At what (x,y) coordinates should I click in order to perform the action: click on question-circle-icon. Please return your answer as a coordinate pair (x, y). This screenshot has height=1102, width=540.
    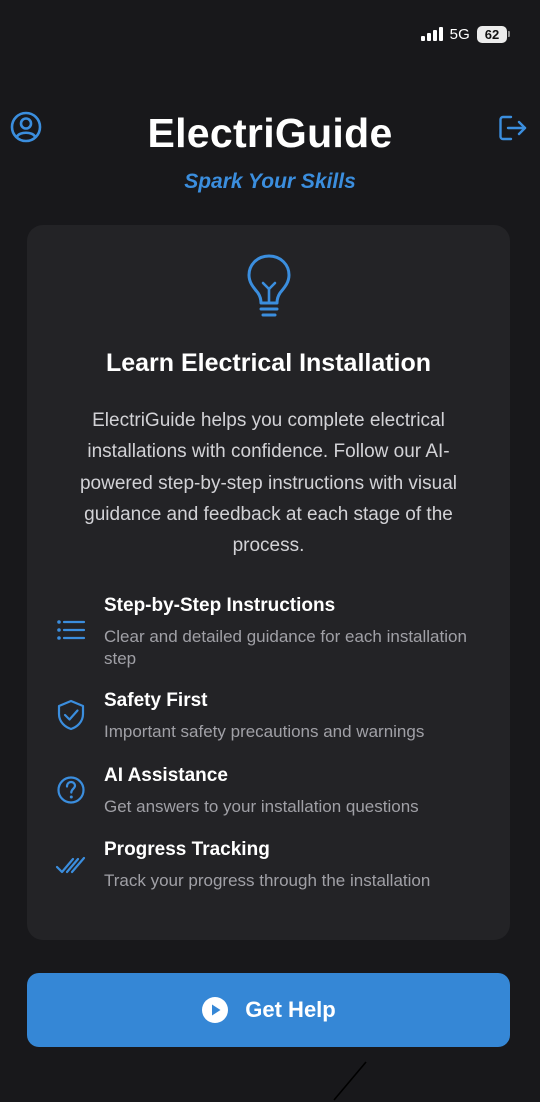
    Looking at the image, I should click on (71, 790).